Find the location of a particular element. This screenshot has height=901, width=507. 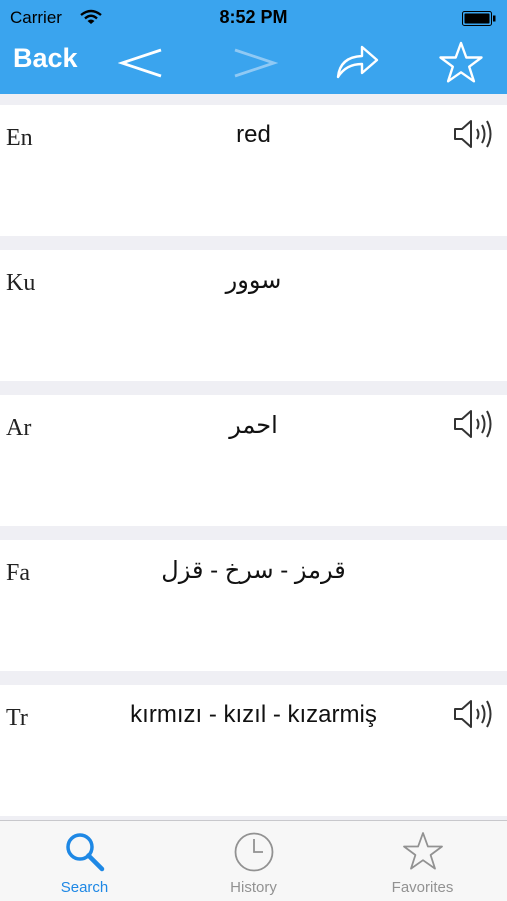

favorite-button is located at coordinates (461, 62).